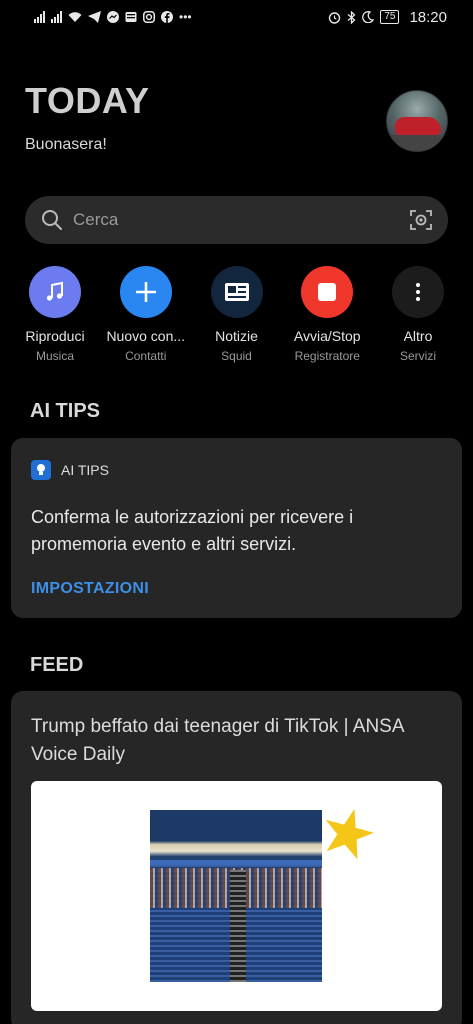 The height and width of the screenshot is (1024, 473). I want to click on scan-icon, so click(421, 220).